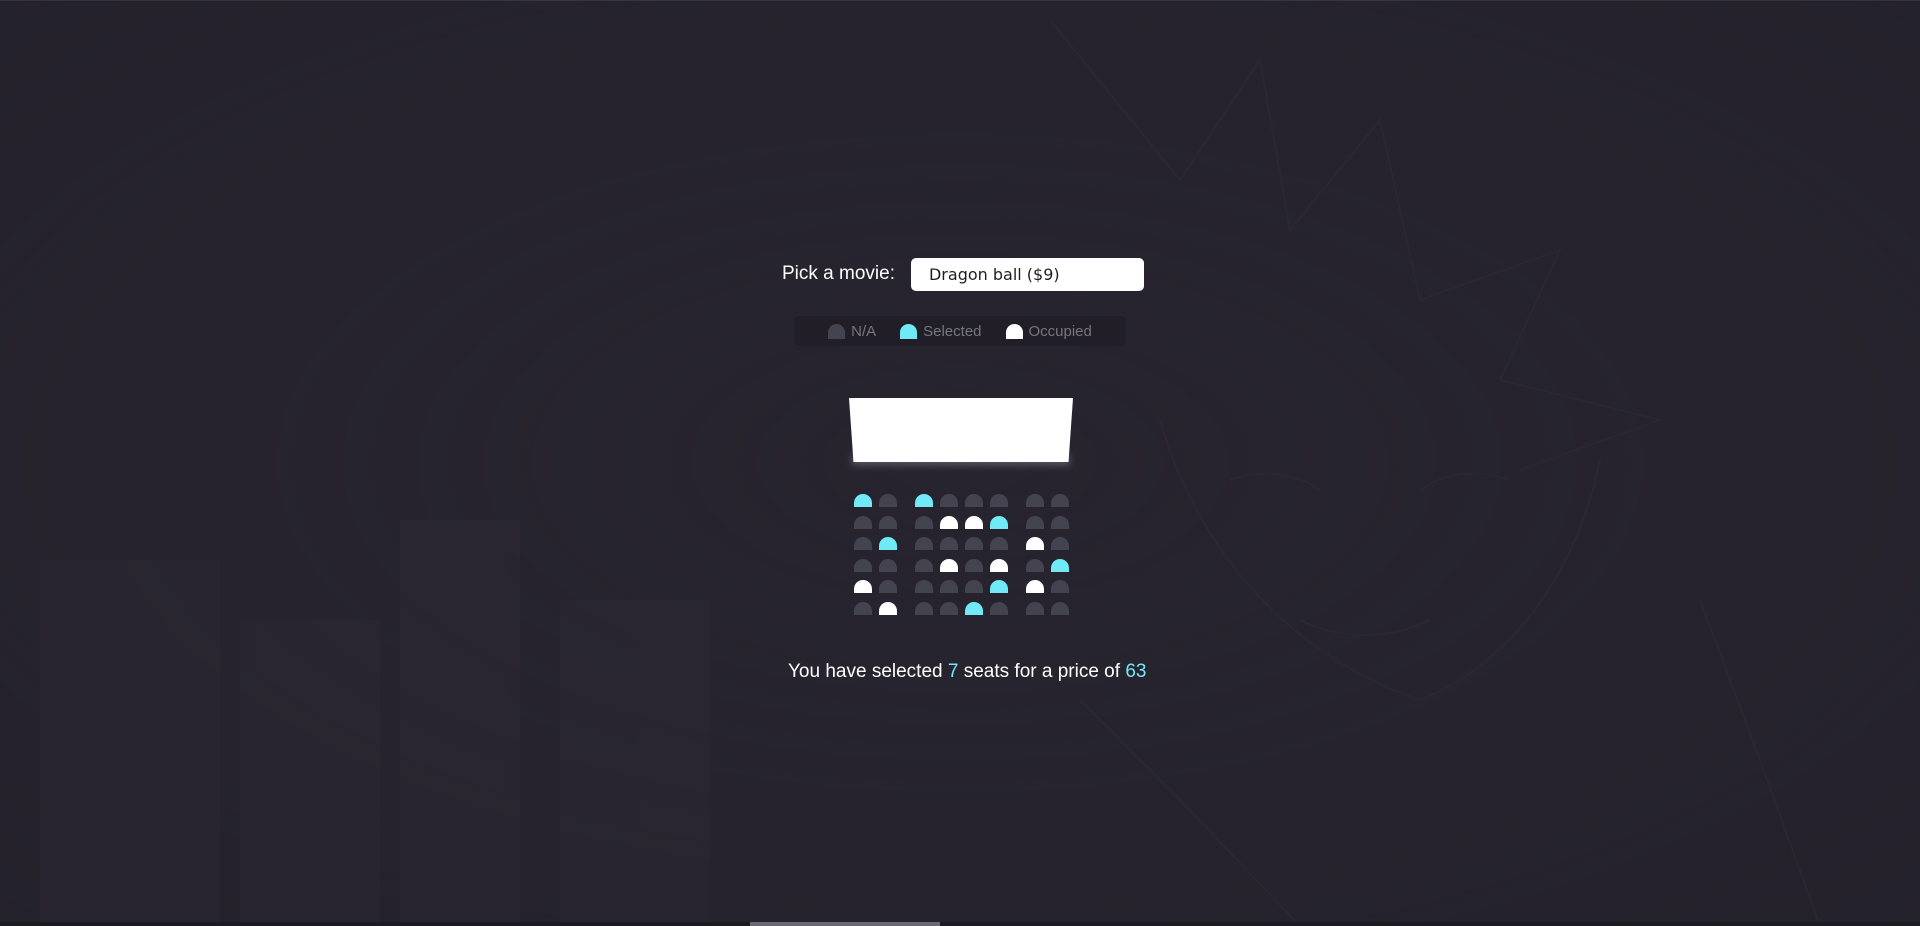 This screenshot has height=926, width=1920. What do you see at coordinates (960, 924) in the screenshot?
I see `horizontal-scrollbar` at bounding box center [960, 924].